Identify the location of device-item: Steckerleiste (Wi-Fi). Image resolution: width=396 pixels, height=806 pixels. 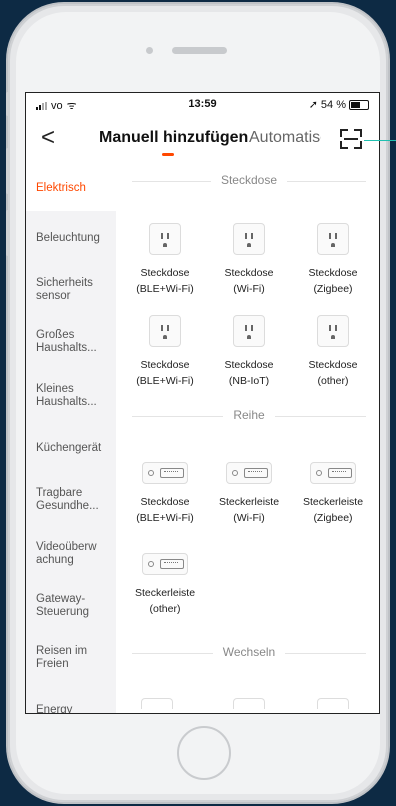
(249, 494).